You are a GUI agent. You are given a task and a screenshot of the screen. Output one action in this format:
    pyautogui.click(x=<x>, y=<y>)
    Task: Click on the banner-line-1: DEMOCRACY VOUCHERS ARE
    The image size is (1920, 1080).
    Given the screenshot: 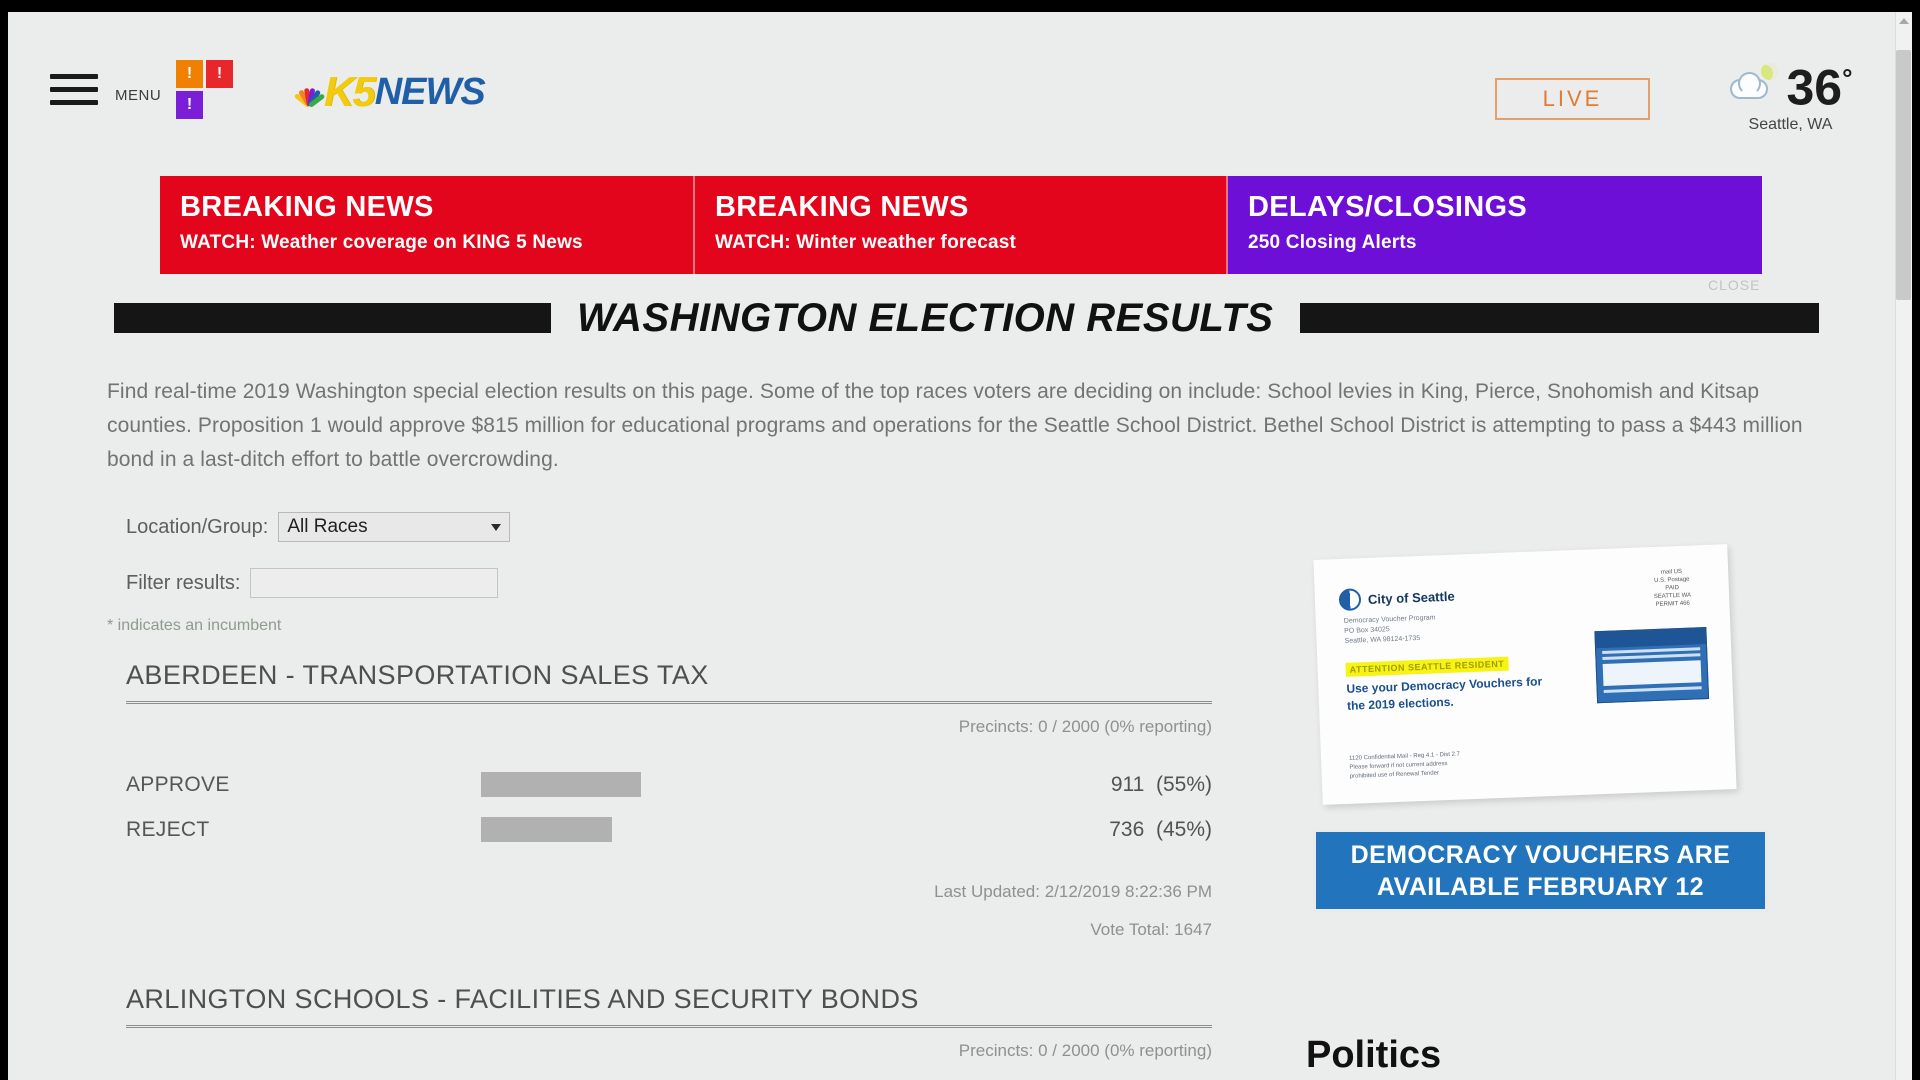 What is the action you would take?
    pyautogui.click(x=1540, y=854)
    